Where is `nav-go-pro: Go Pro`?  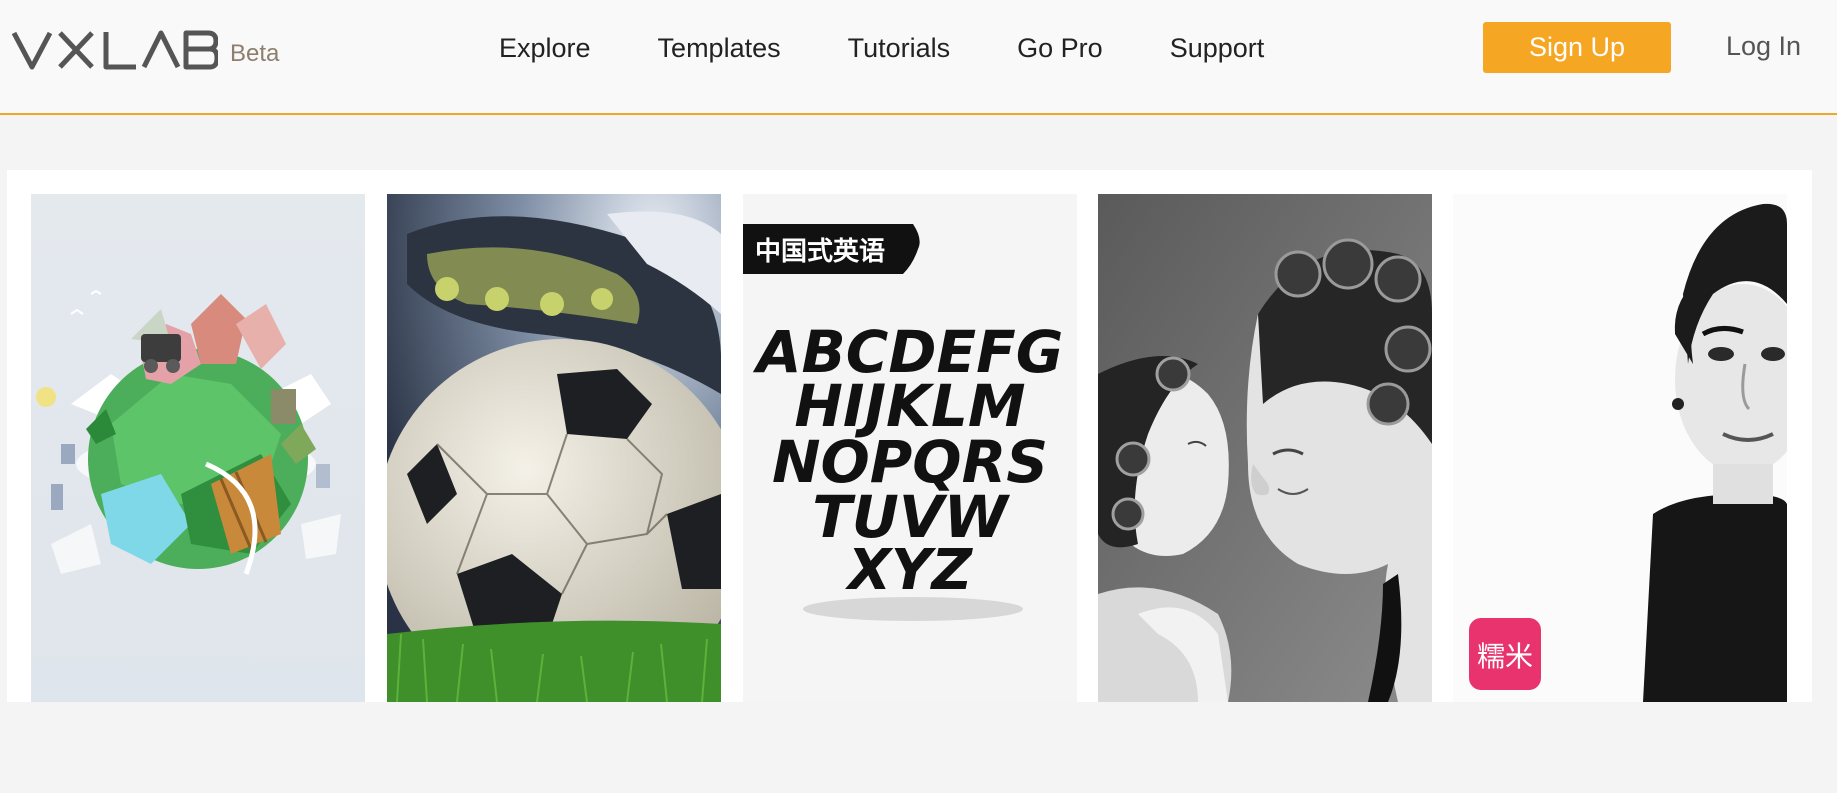
nav-go-pro: Go Pro is located at coordinates (1060, 48).